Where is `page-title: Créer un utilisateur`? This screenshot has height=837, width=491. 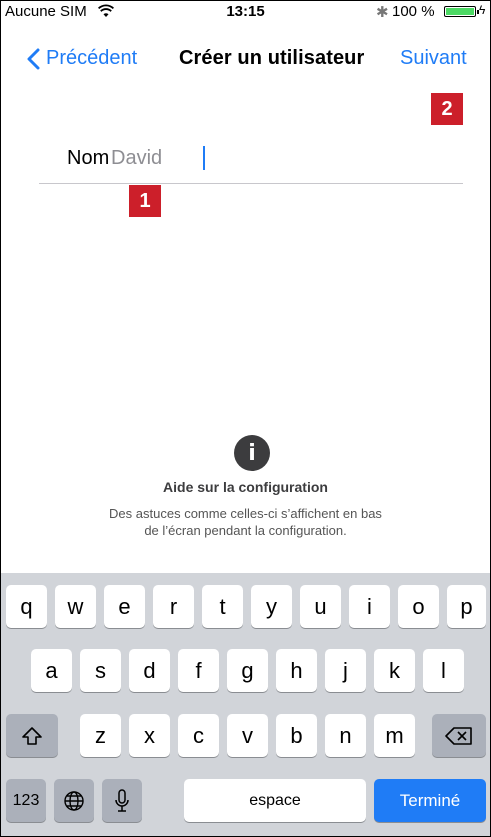 page-title: Créer un utilisateur is located at coordinates (272, 58).